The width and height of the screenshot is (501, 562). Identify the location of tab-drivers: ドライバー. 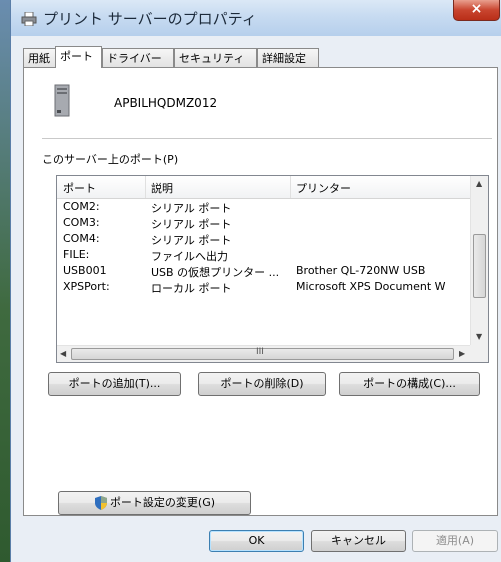
(138, 57).